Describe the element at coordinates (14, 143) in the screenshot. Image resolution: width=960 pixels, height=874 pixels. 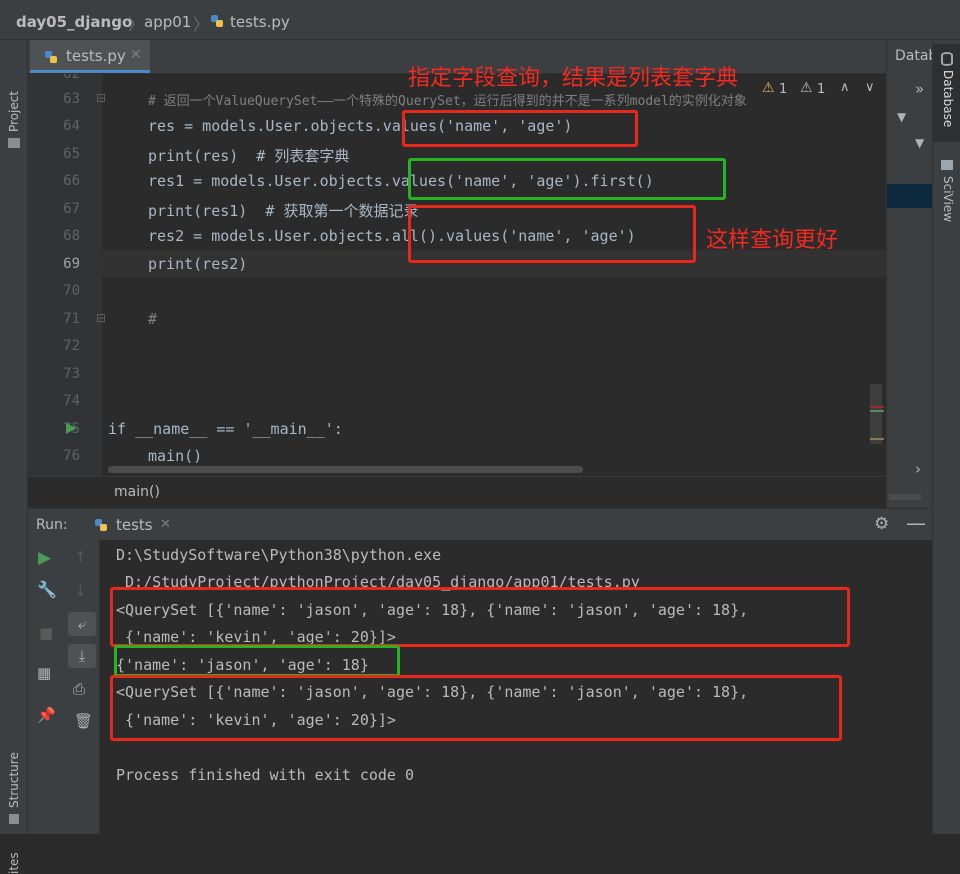
I see `folder-icon` at that location.